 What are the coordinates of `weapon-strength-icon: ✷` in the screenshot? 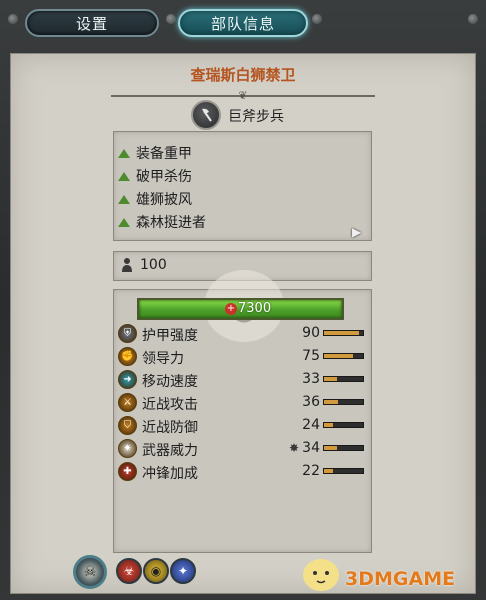 It's located at (127, 448).